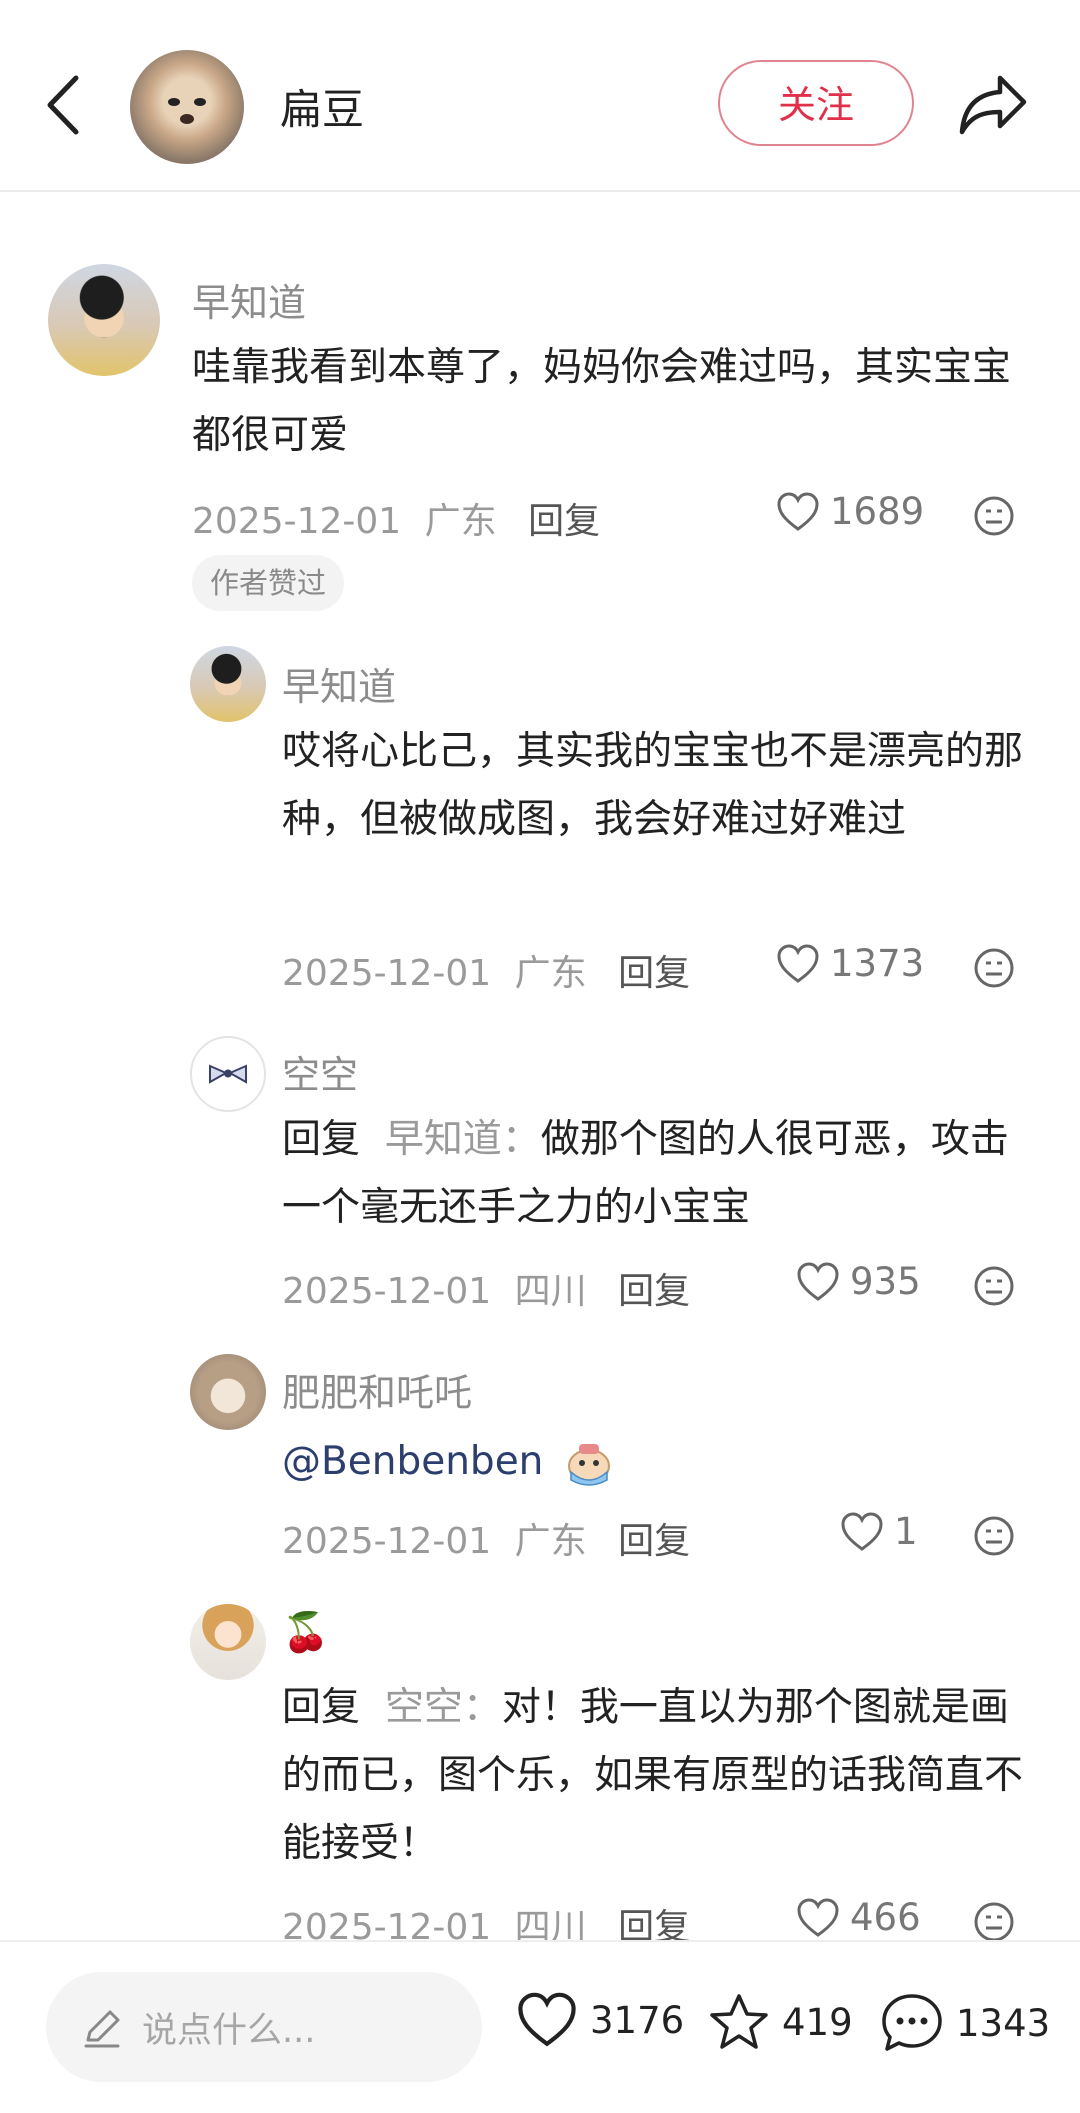 This screenshot has height=2113, width=1080. I want to click on like-count: 466, so click(885, 1917).